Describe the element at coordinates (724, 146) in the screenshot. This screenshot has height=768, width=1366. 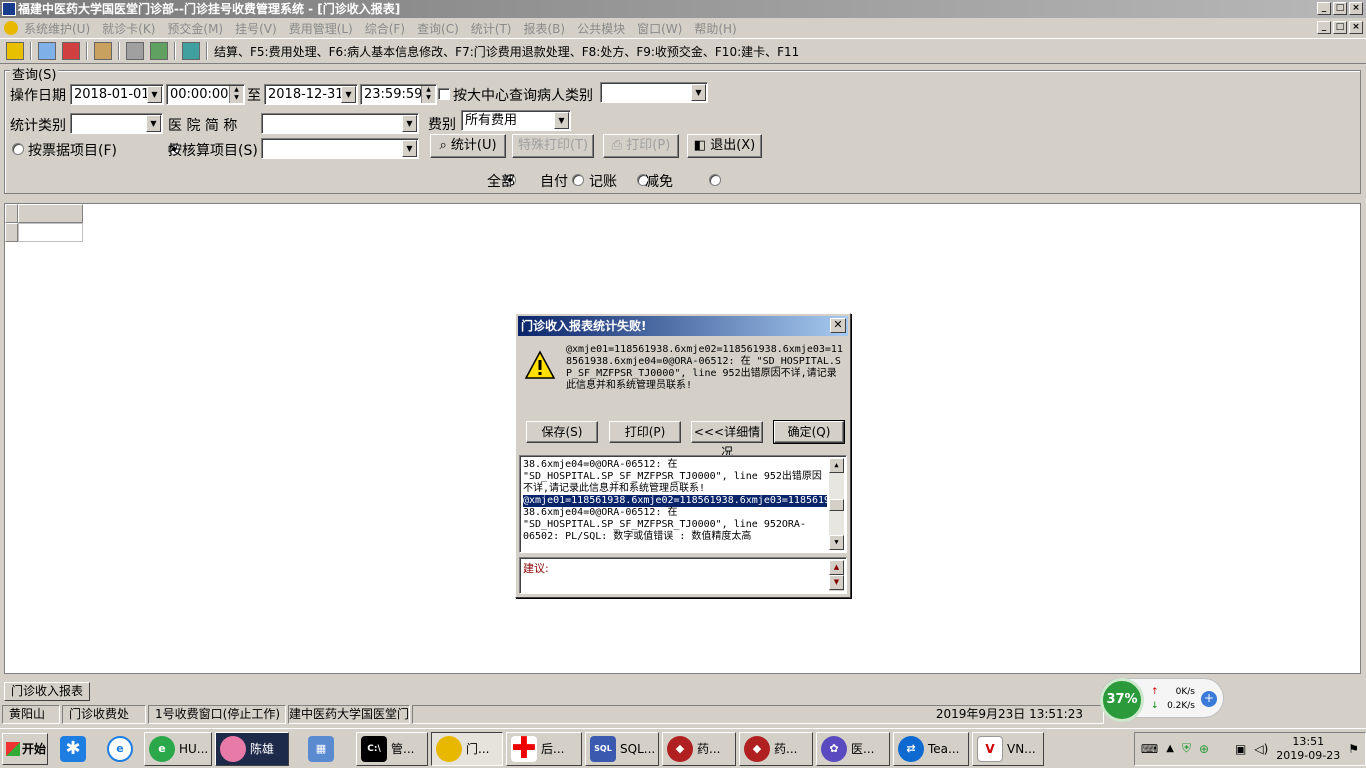
I see `exit-button: ◧ 退出(X)` at that location.